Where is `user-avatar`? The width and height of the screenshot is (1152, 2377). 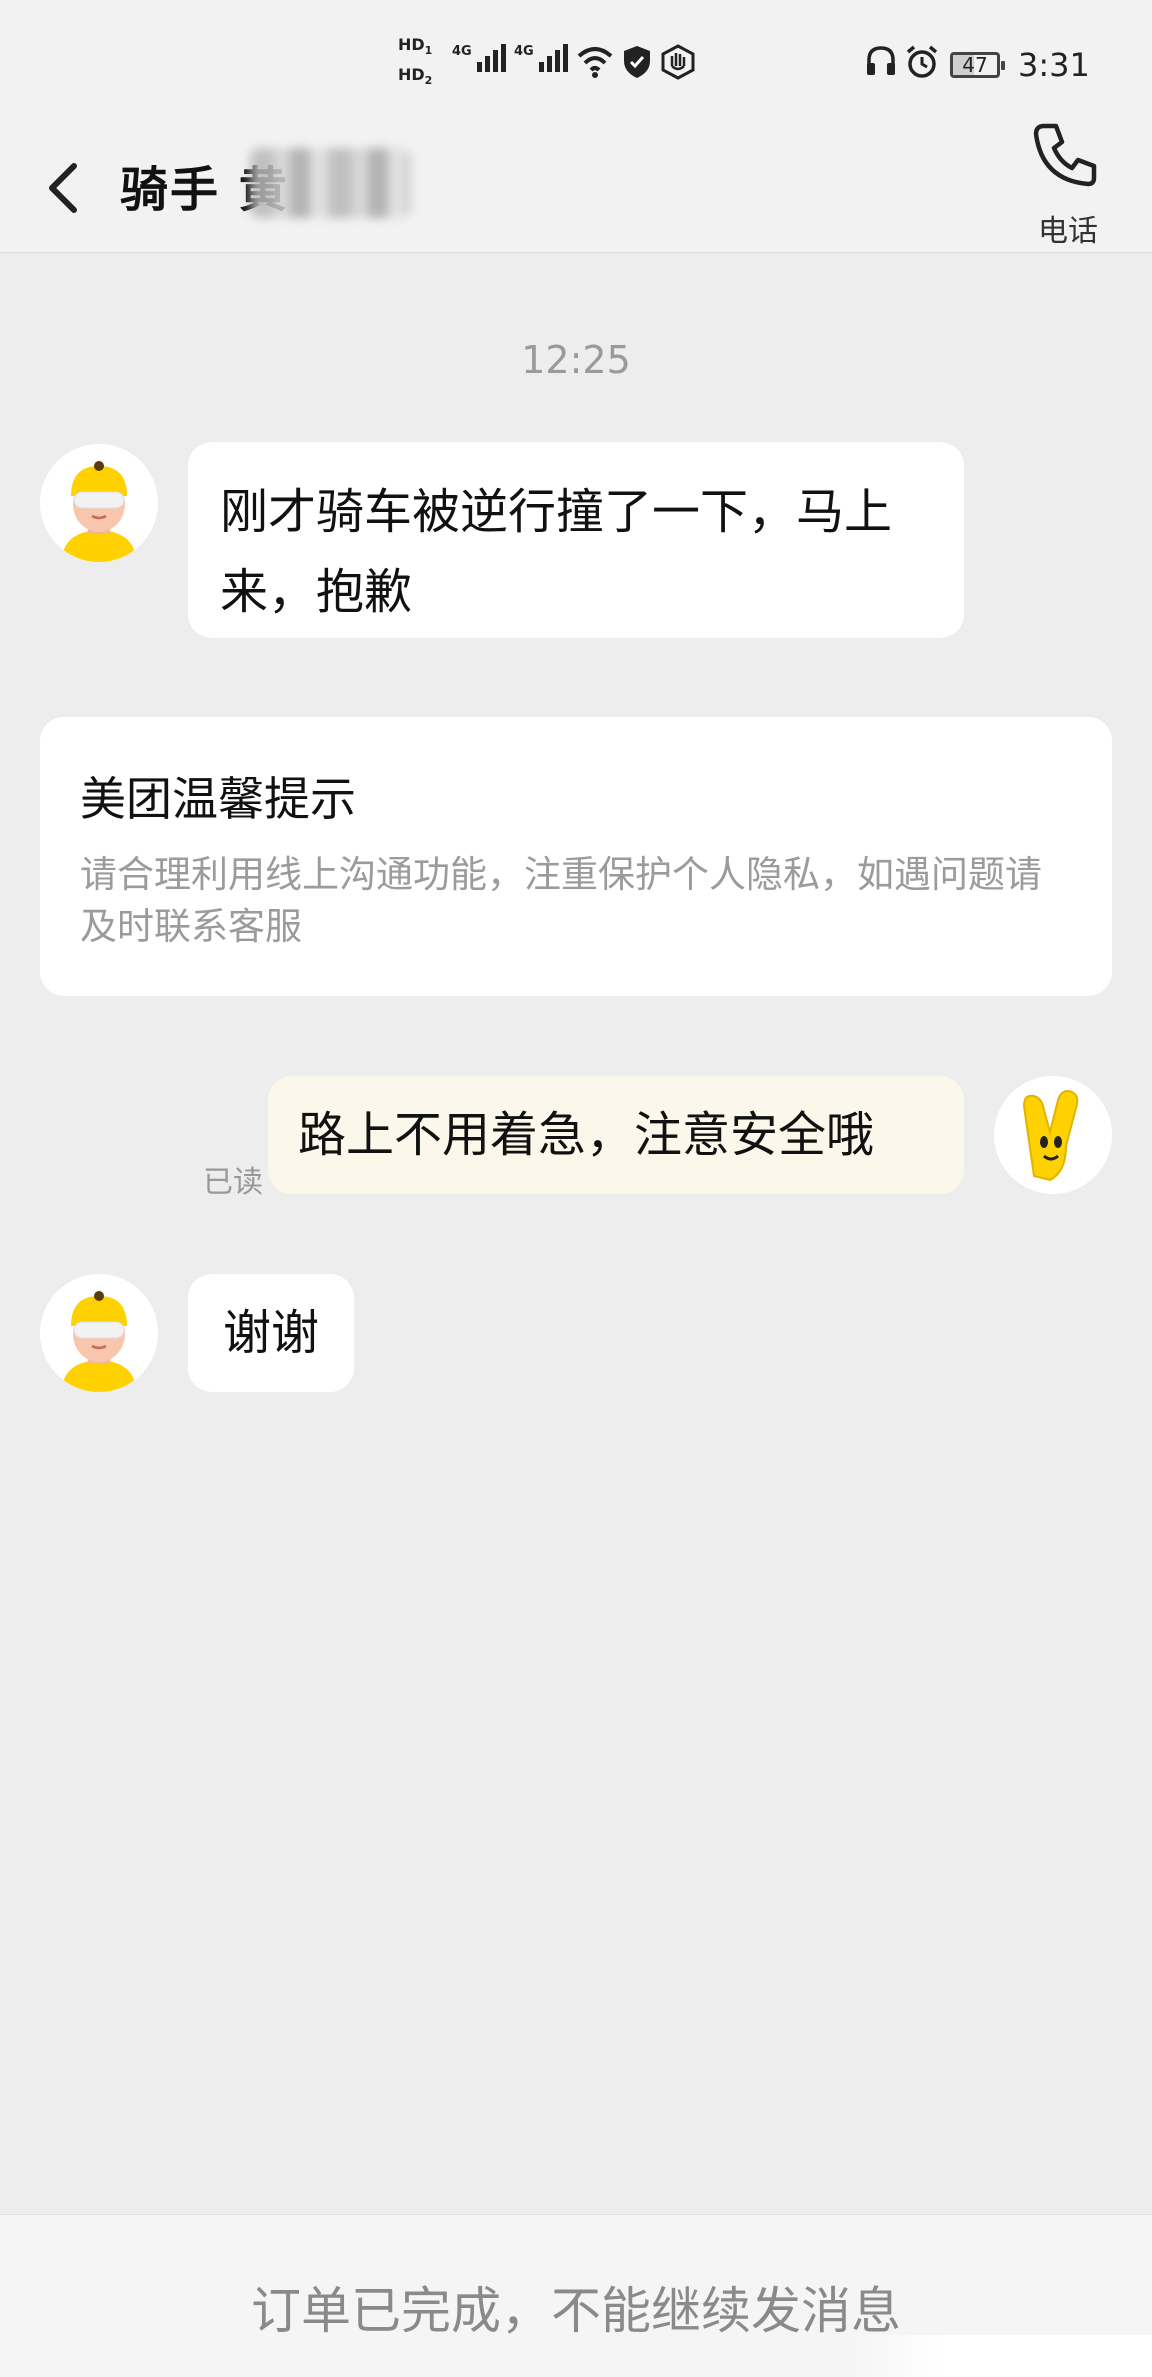 user-avatar is located at coordinates (1053, 1135).